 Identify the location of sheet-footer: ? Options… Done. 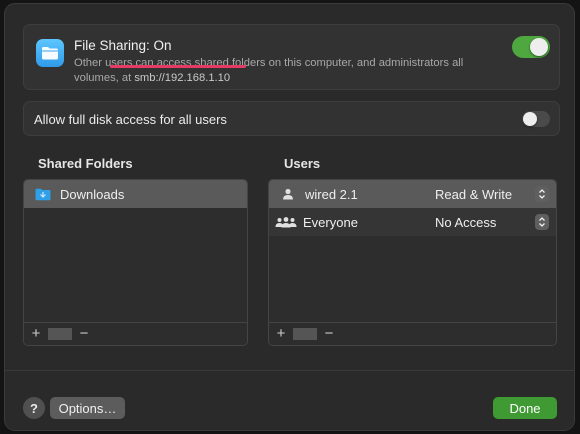
(289, 400).